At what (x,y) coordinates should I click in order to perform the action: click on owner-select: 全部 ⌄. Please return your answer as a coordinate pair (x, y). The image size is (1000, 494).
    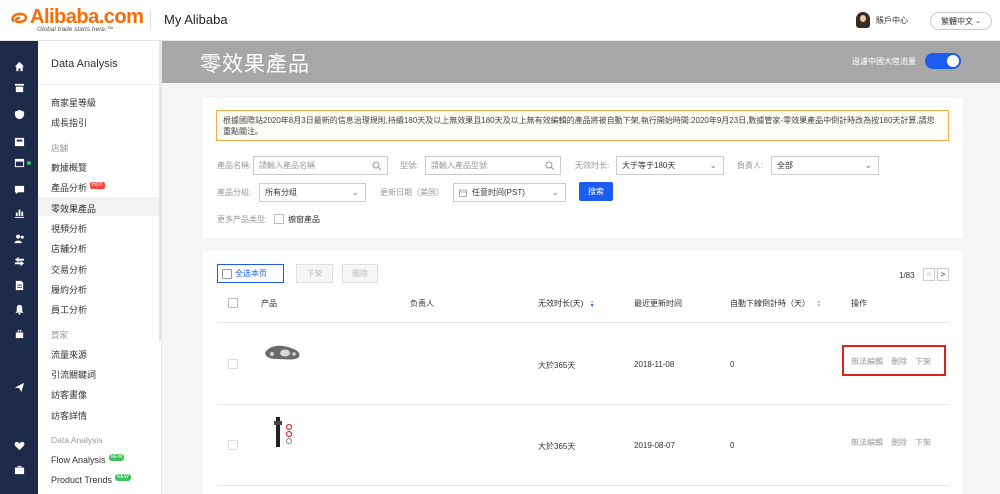
    Looking at the image, I should click on (825, 165).